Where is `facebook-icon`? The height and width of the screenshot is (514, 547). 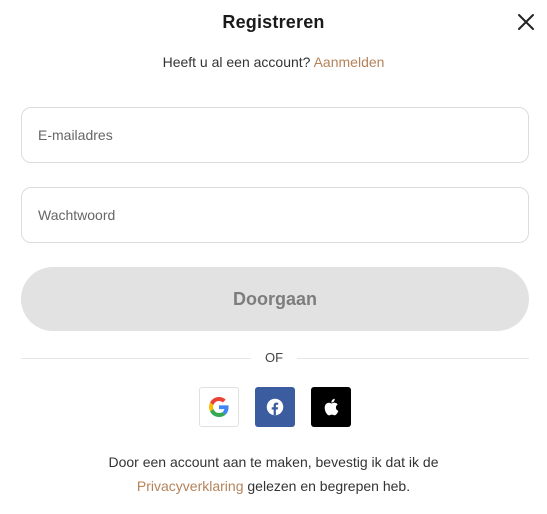 facebook-icon is located at coordinates (275, 407).